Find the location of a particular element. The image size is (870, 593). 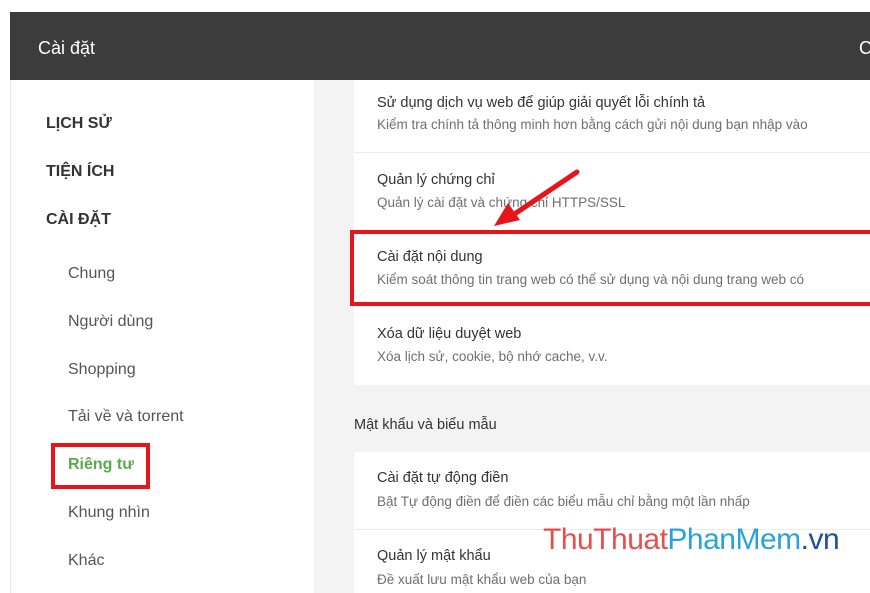

row-title: Cài đặt tự động điền is located at coordinates (443, 478).